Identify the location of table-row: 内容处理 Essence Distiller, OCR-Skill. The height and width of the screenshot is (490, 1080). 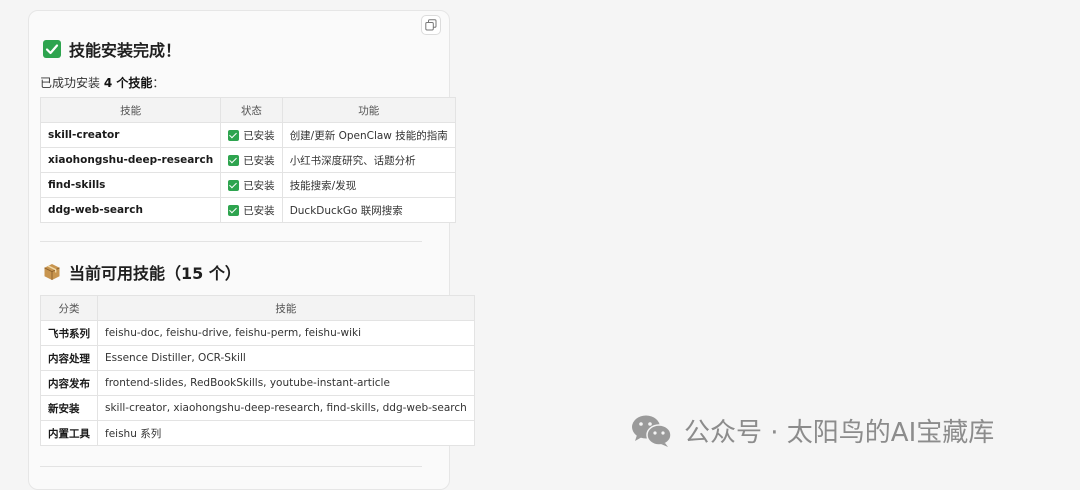
(257, 358).